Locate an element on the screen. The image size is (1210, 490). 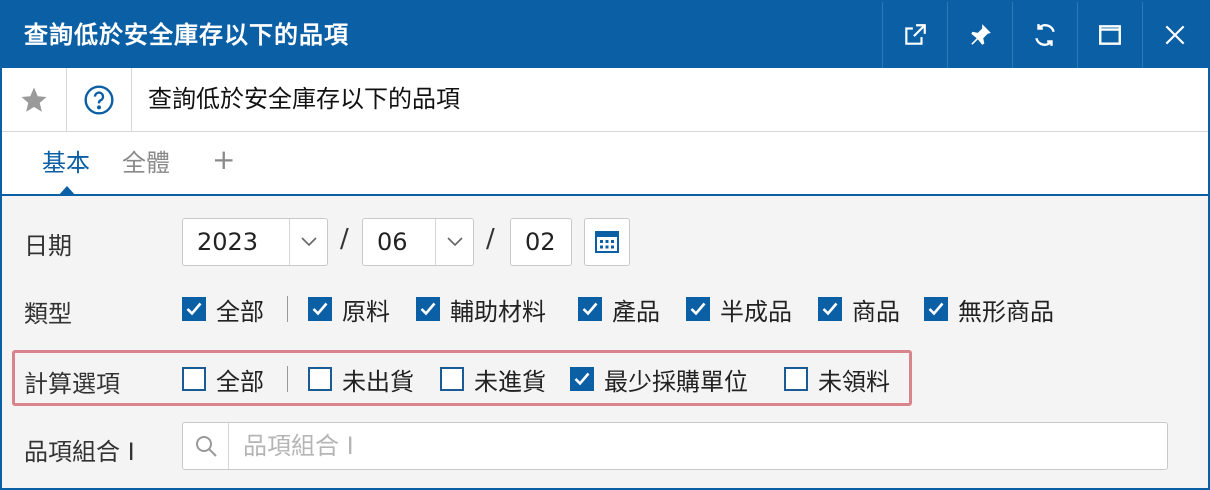
maximize-button is located at coordinates (1109, 35).